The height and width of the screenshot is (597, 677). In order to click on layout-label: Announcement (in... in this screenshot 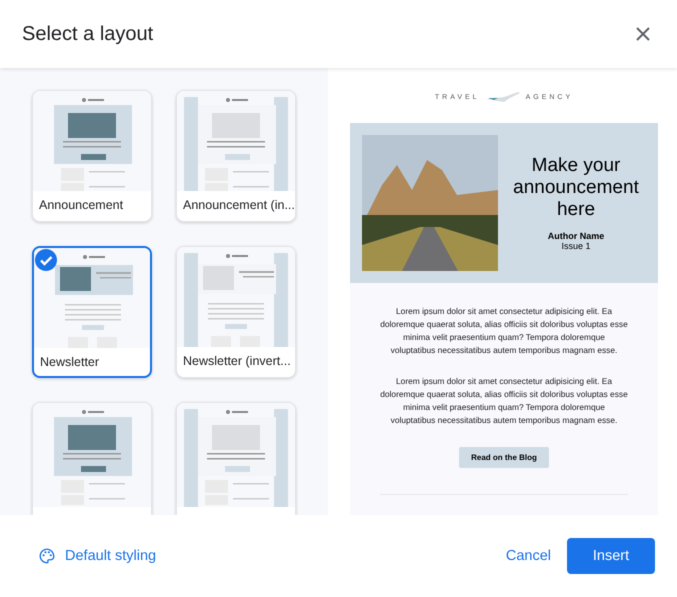, I will do `click(238, 204)`.